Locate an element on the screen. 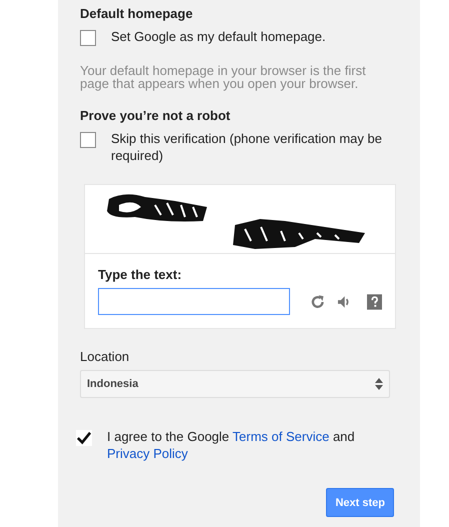 The height and width of the screenshot is (527, 449). section-heading: Default homepage is located at coordinates (137, 13).